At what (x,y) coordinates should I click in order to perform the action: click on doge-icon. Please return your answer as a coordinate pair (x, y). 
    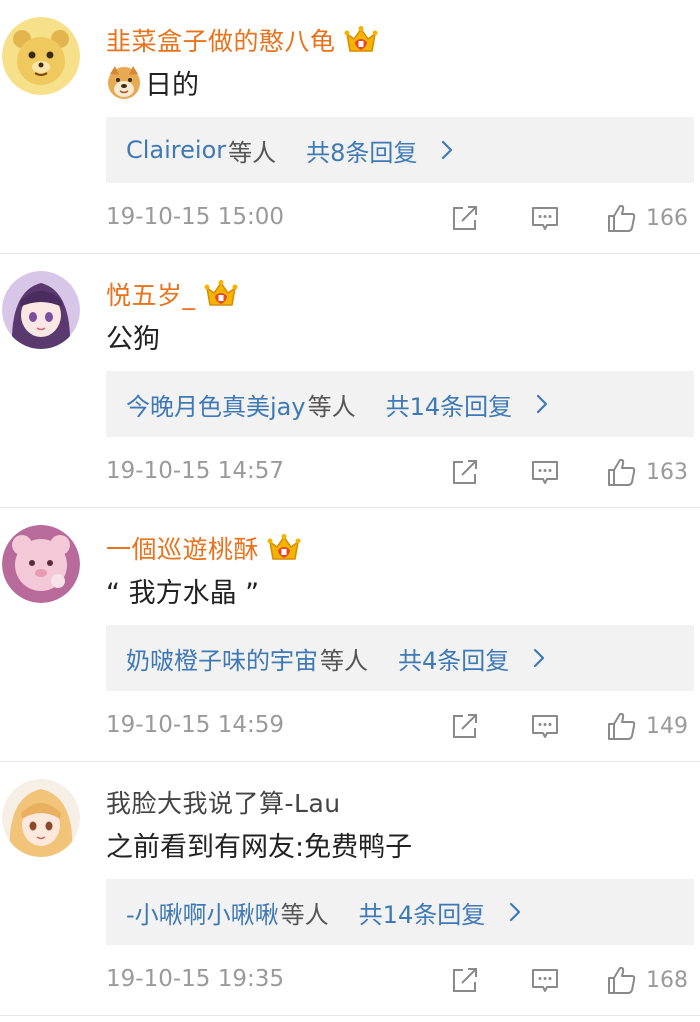
    Looking at the image, I should click on (124, 82).